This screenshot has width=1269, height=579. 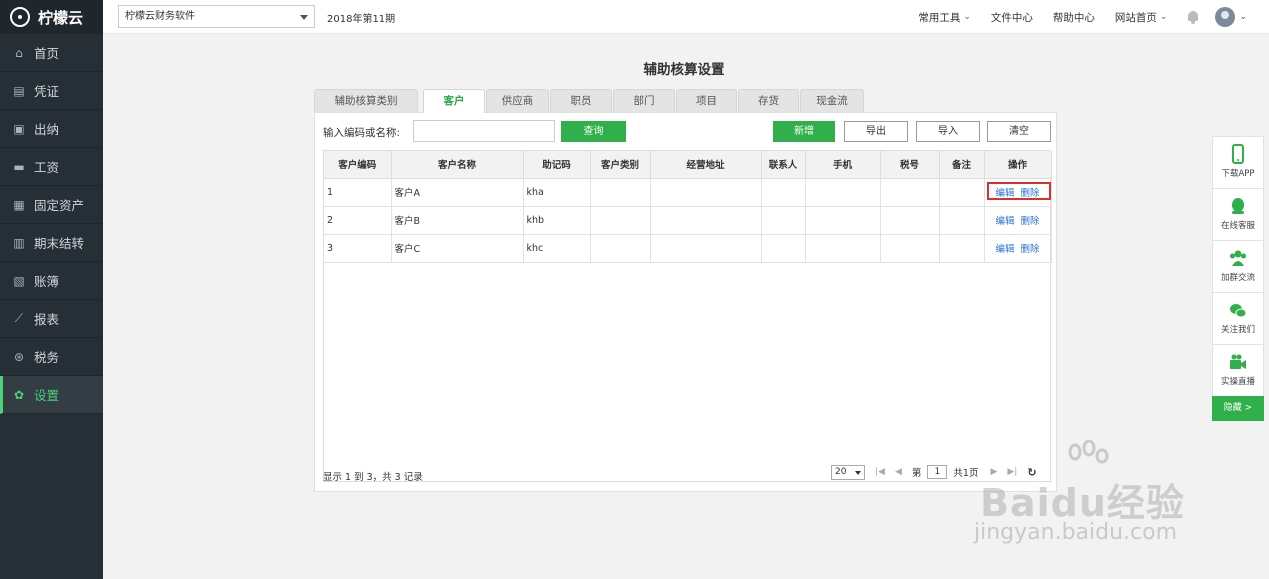 I want to click on tab: 辅助核算类别, so click(x=366, y=100).